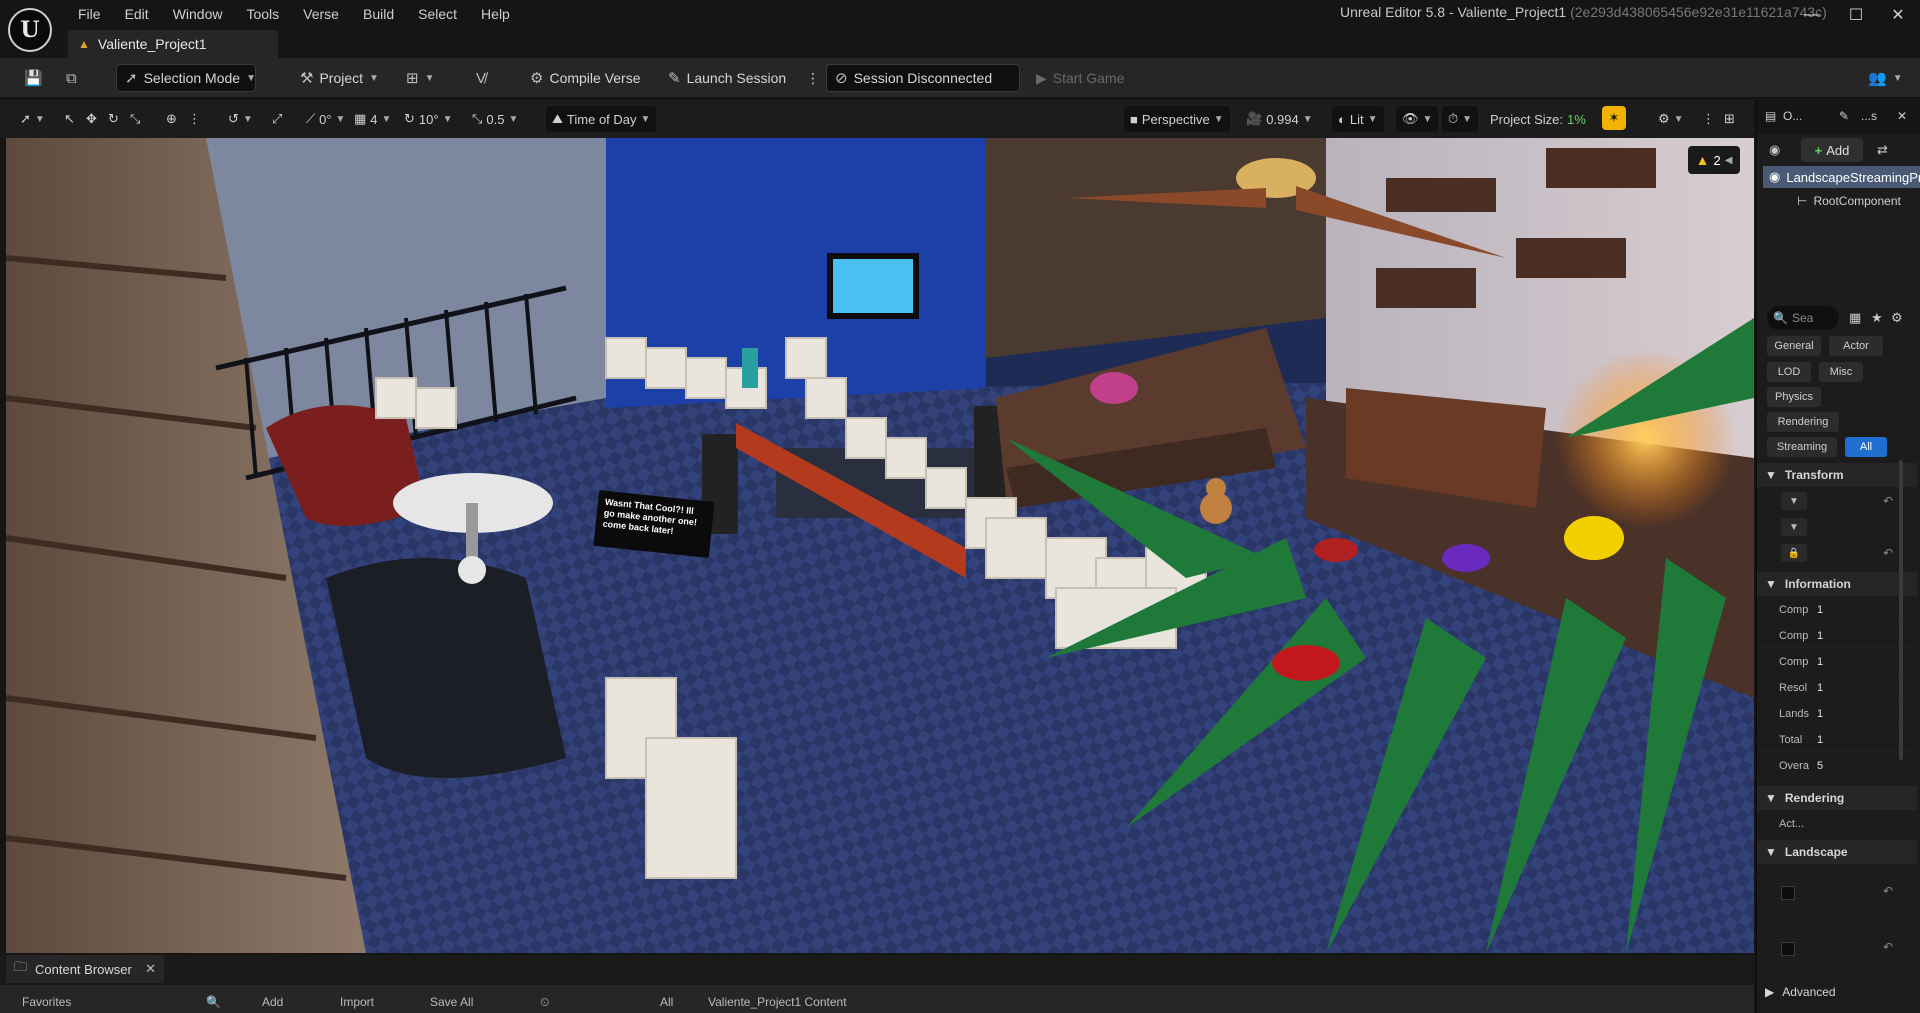 This screenshot has width=1920, height=1013. What do you see at coordinates (1856, 15) in the screenshot?
I see `maximize-icon: ☐` at bounding box center [1856, 15].